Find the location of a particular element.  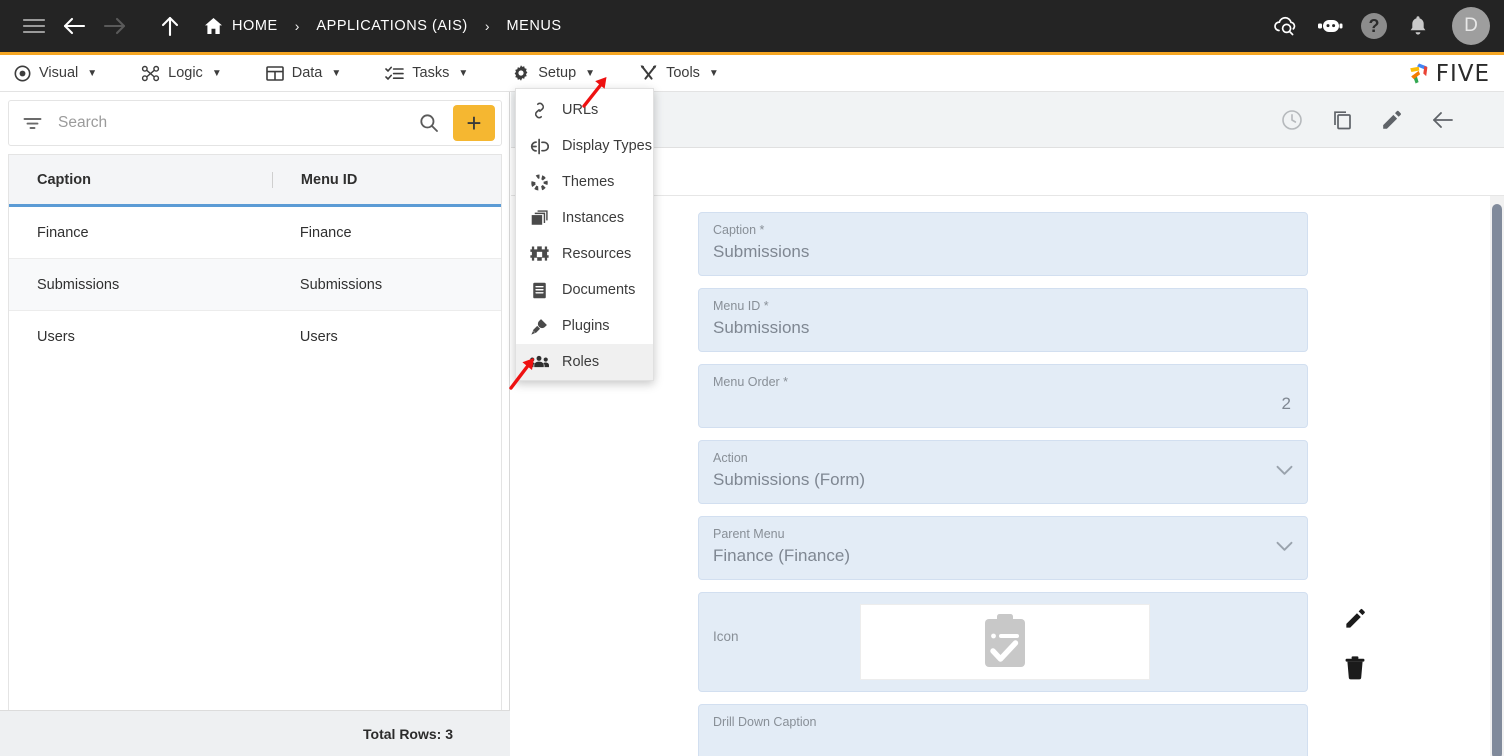

table-row: Users Users is located at coordinates (255, 337).